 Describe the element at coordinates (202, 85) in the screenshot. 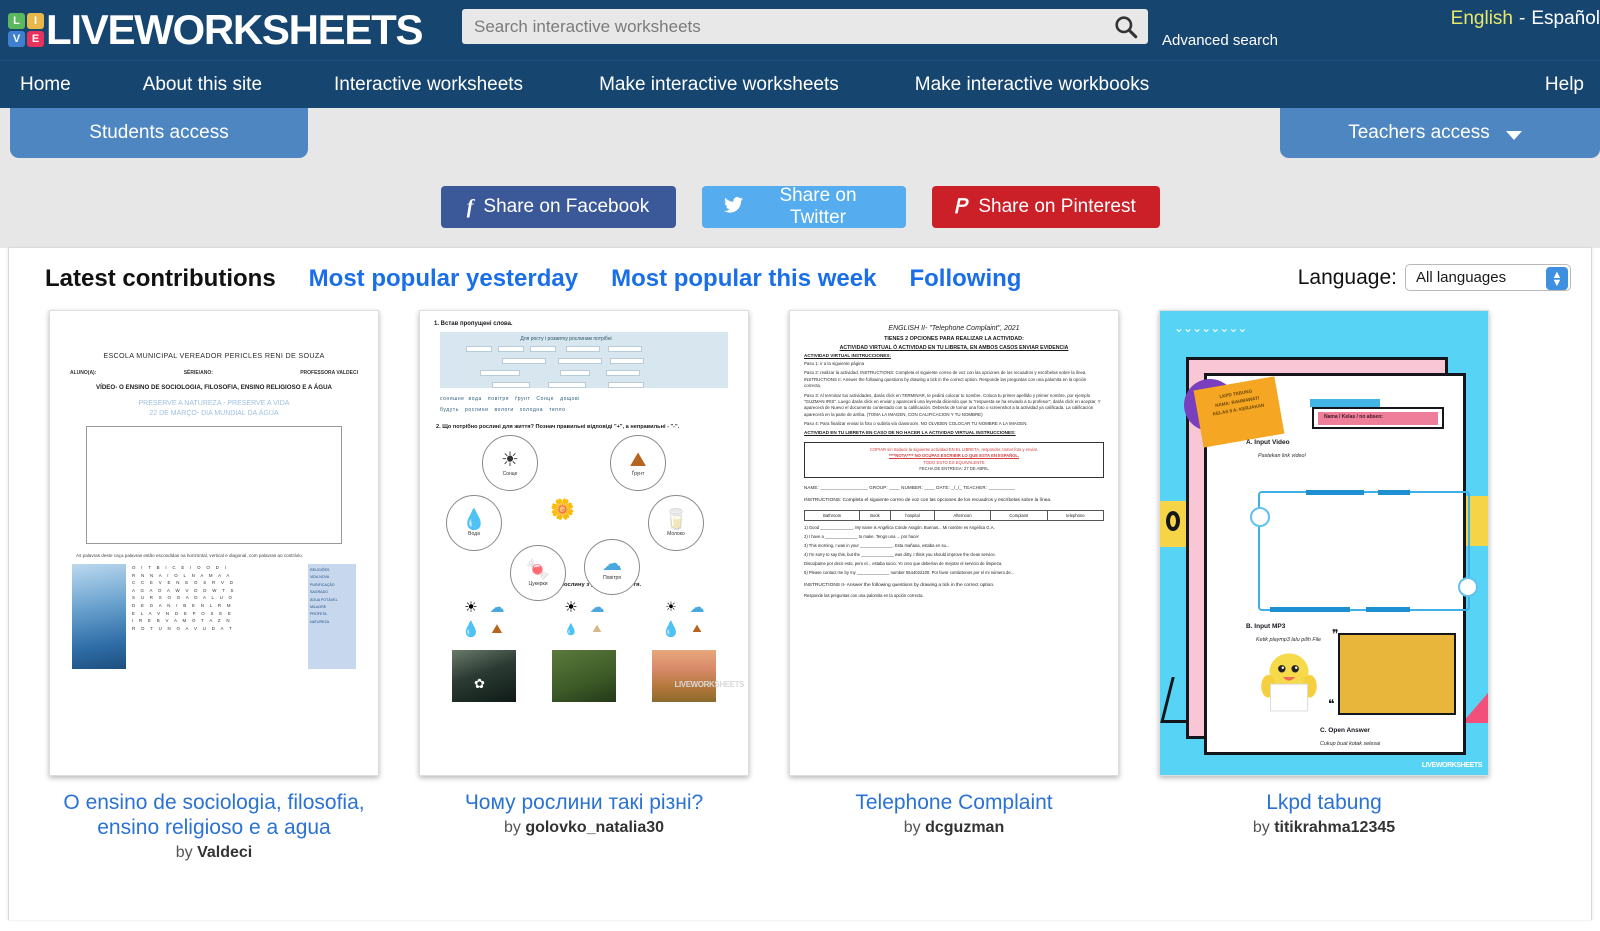

I see `nav-item-about-this-site: About this site` at that location.